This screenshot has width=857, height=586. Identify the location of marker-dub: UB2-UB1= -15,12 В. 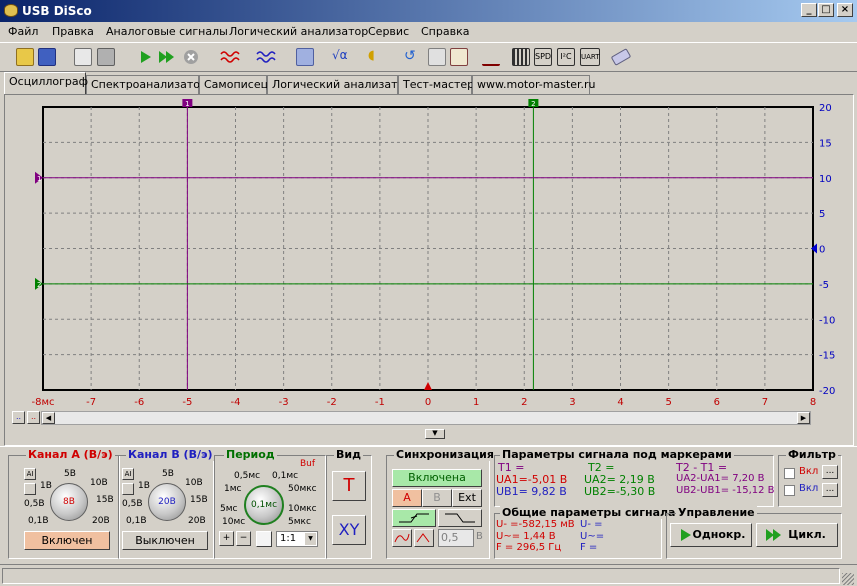
(725, 490).